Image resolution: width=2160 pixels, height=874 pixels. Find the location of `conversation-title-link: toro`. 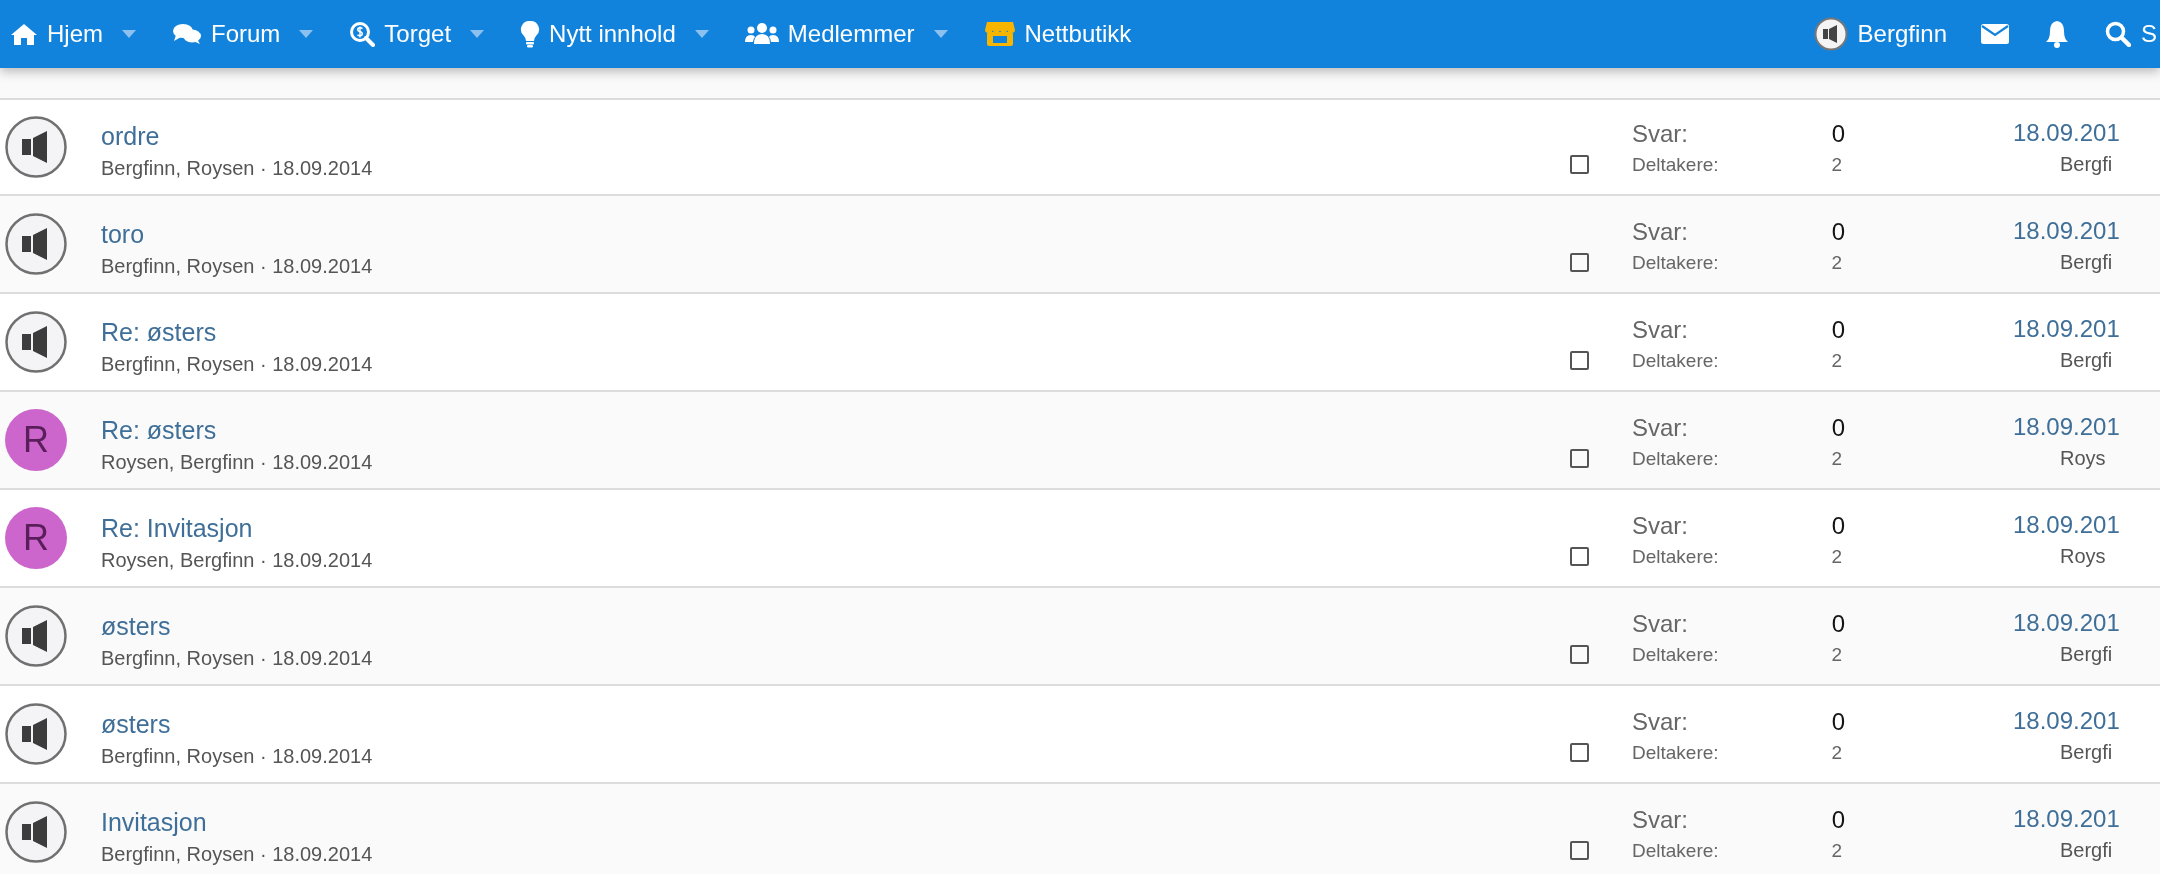

conversation-title-link: toro is located at coordinates (123, 234).